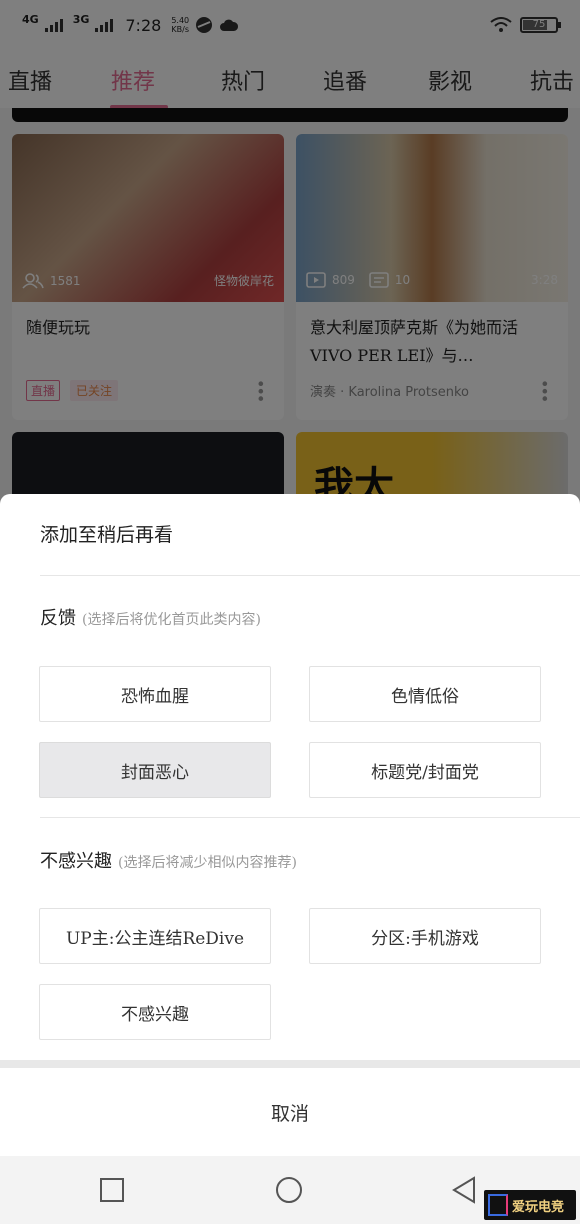  I want to click on recent-apps-button, so click(112, 1190).